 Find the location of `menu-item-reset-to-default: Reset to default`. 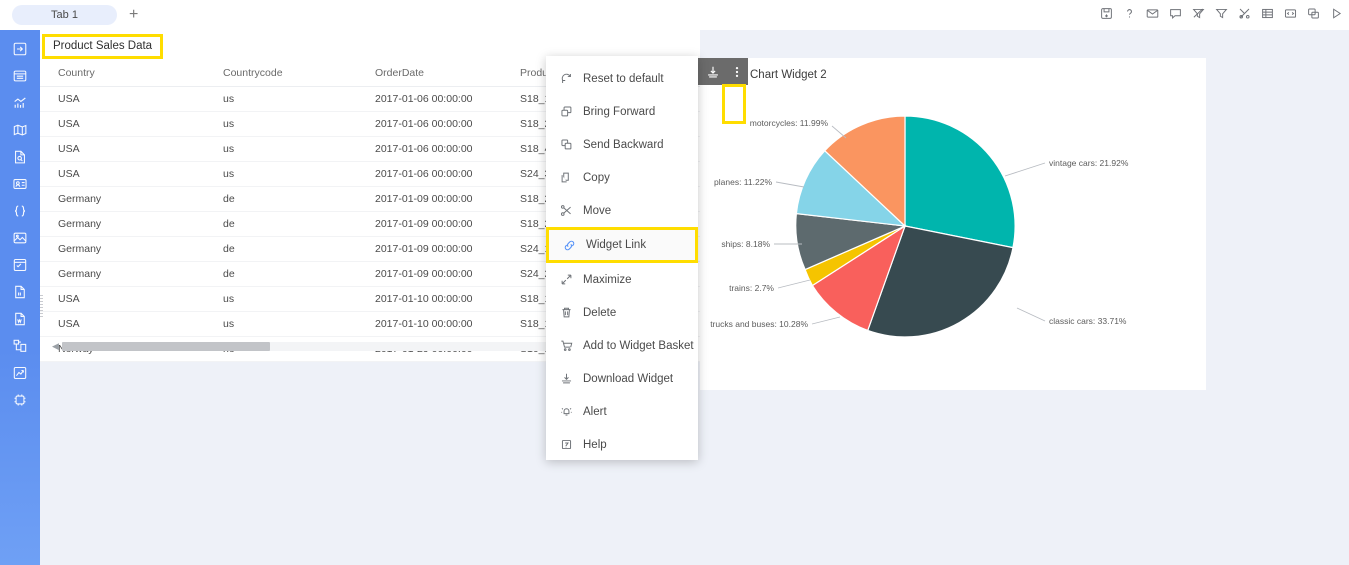

menu-item-reset-to-default: Reset to default is located at coordinates (622, 78).